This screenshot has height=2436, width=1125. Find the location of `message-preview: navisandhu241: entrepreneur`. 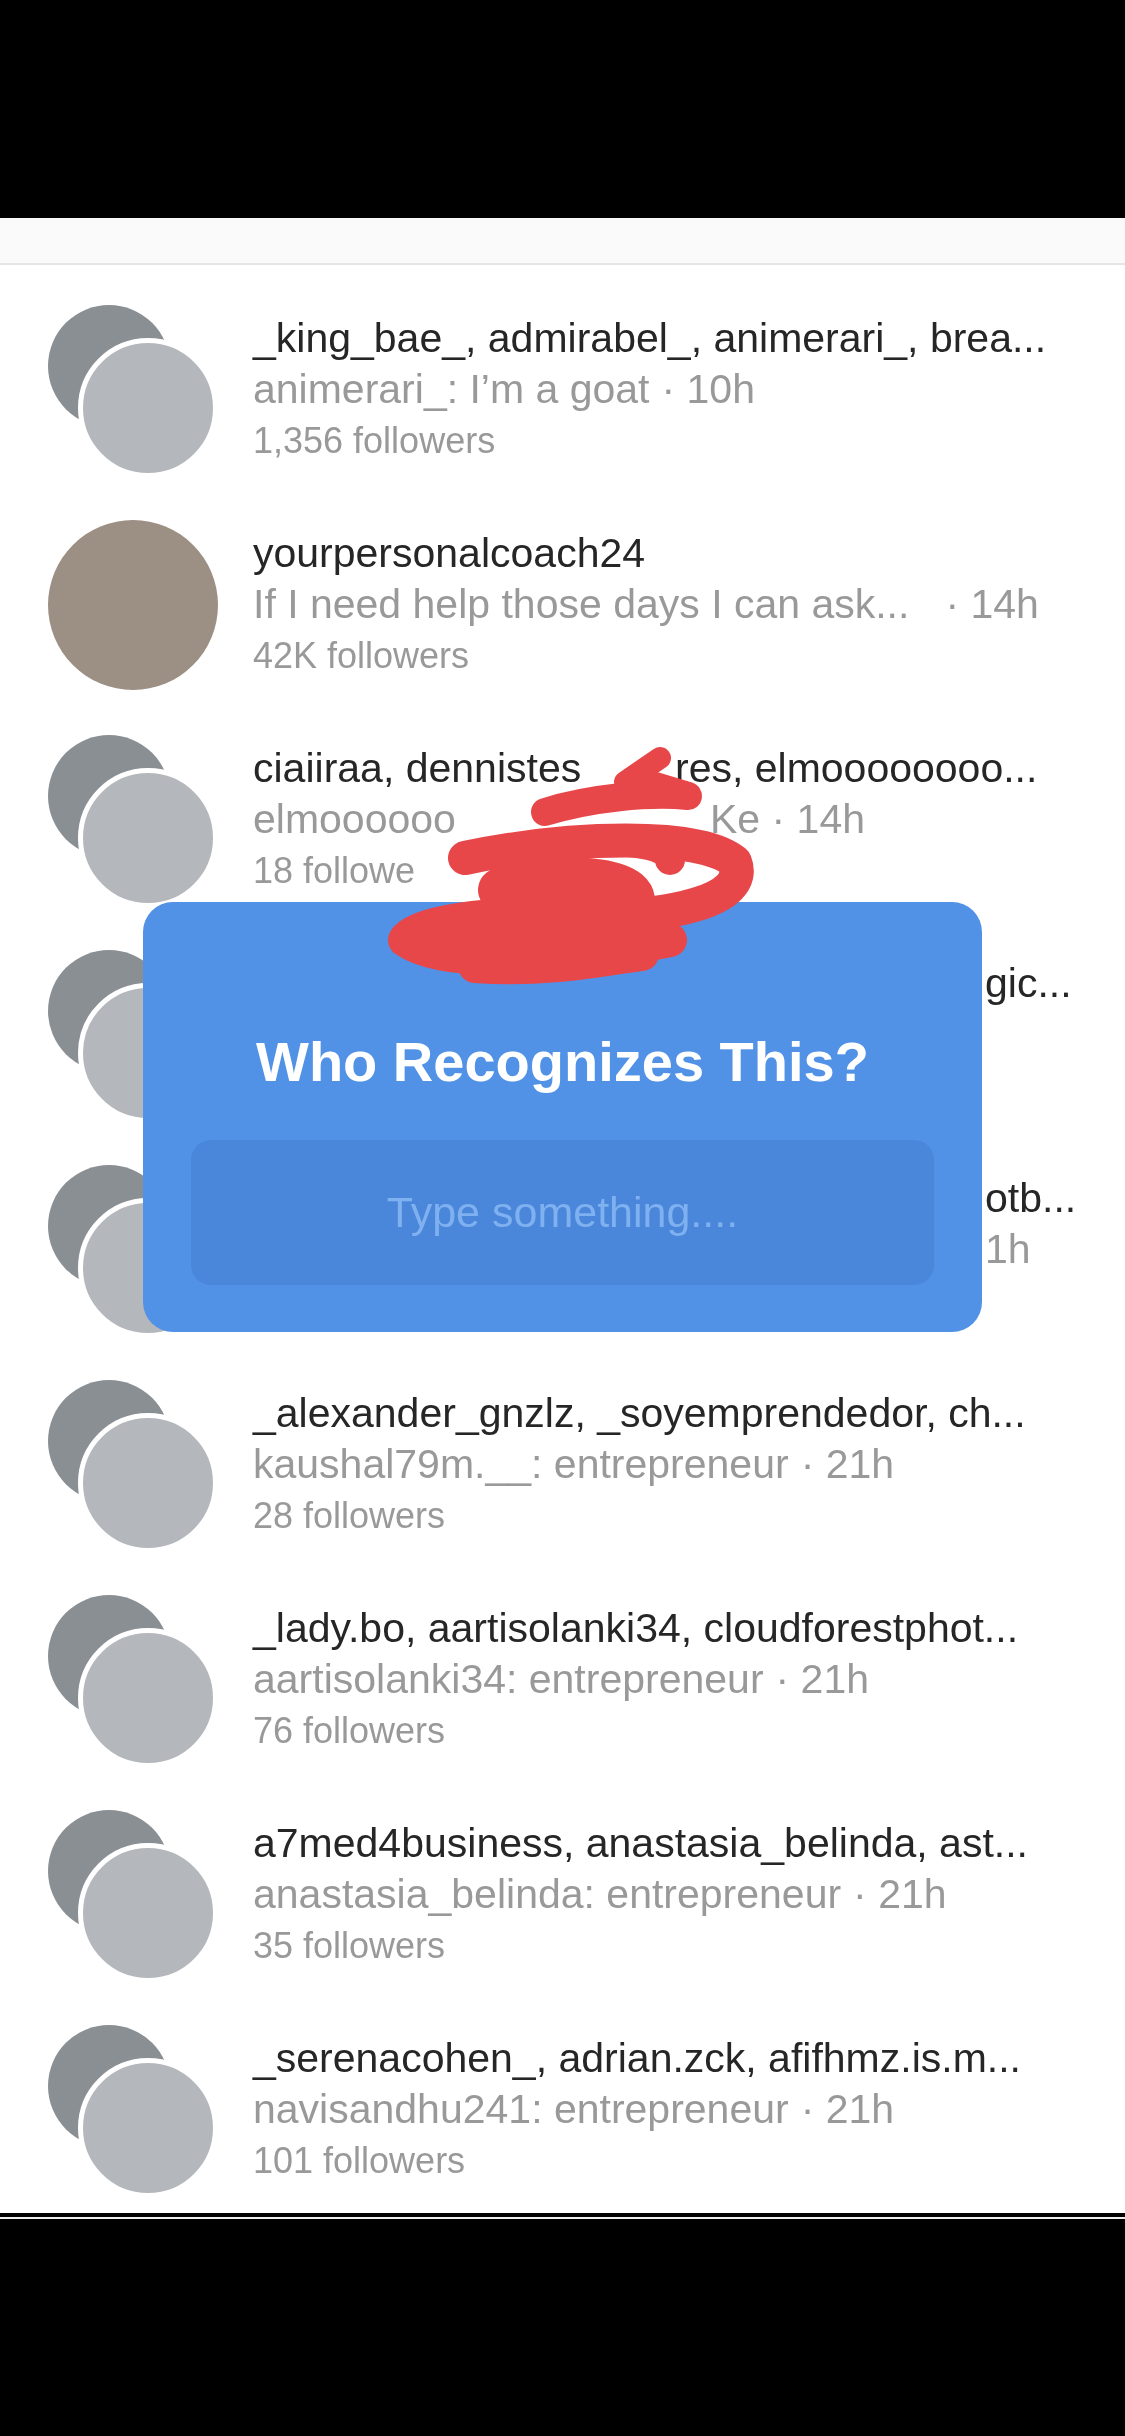

message-preview: navisandhu241: entrepreneur is located at coordinates (521, 2109).